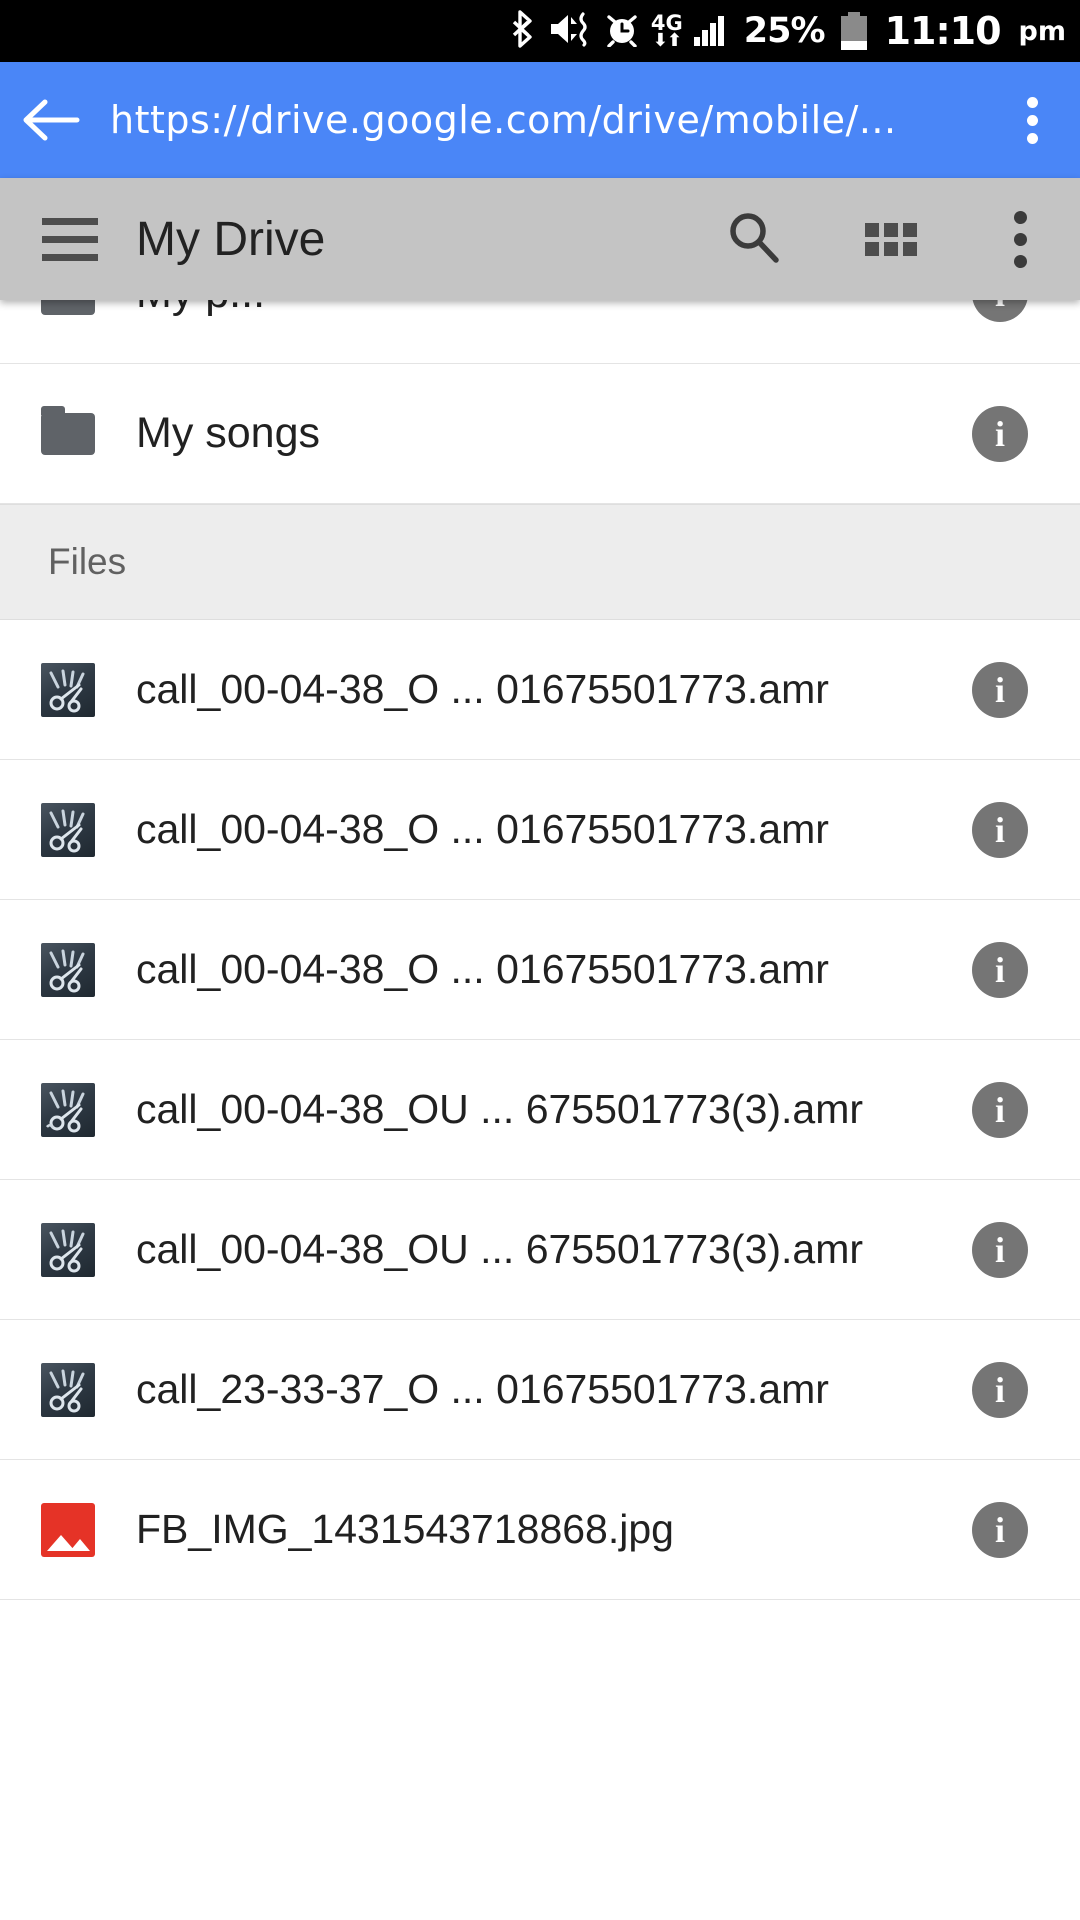 The height and width of the screenshot is (1920, 1080). I want to click on image-file-thumbnail-icon, so click(68, 1529).